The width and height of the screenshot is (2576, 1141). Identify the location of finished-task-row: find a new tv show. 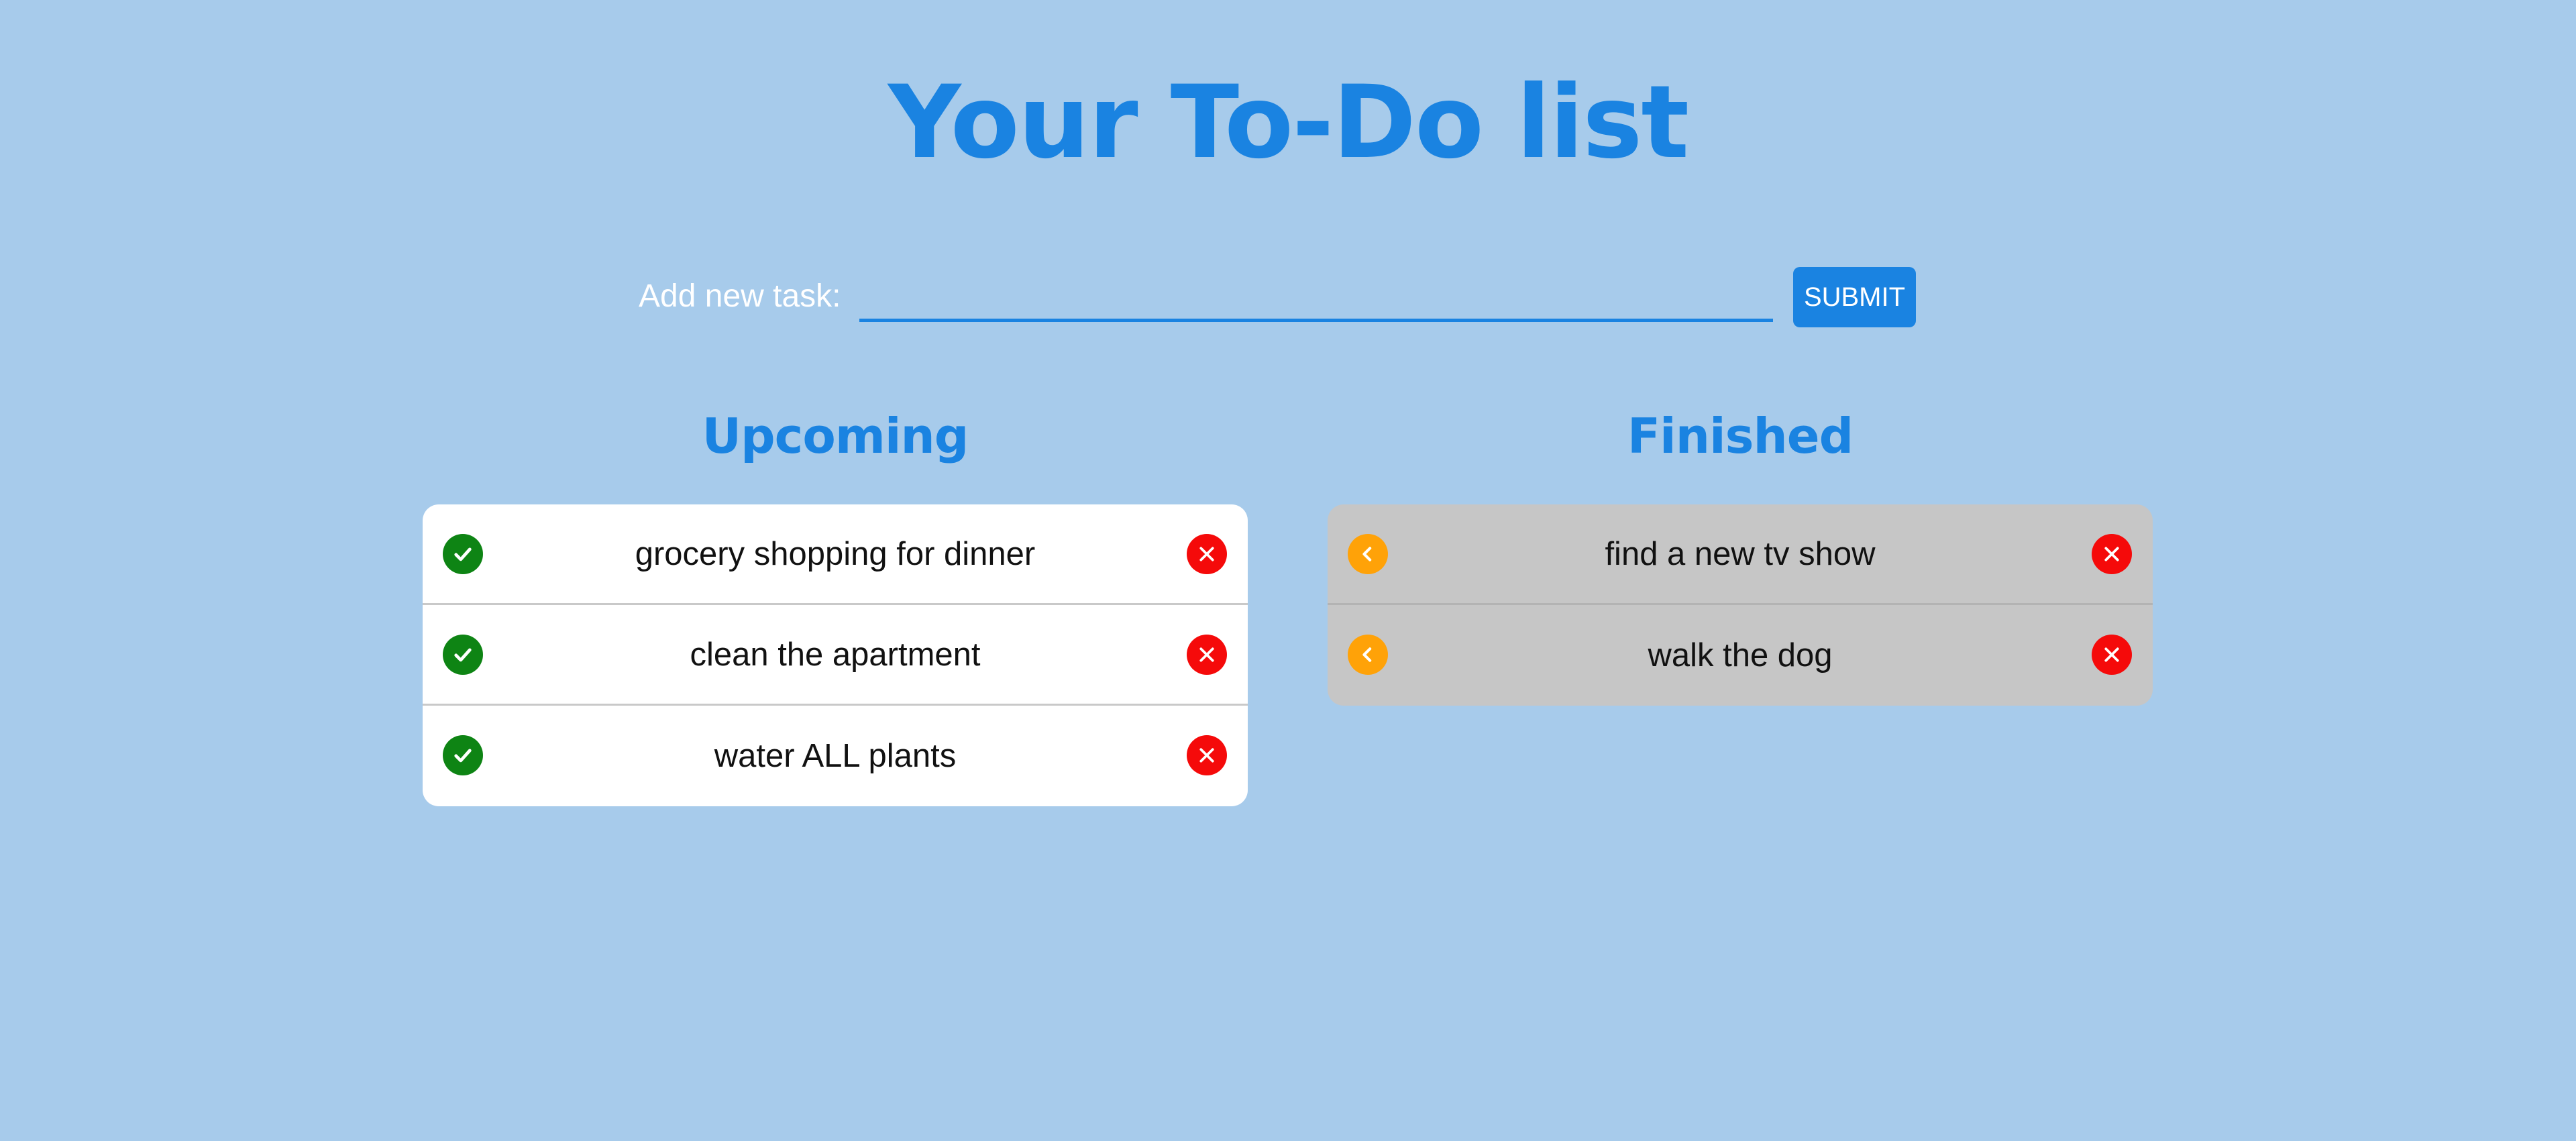
(1740, 555).